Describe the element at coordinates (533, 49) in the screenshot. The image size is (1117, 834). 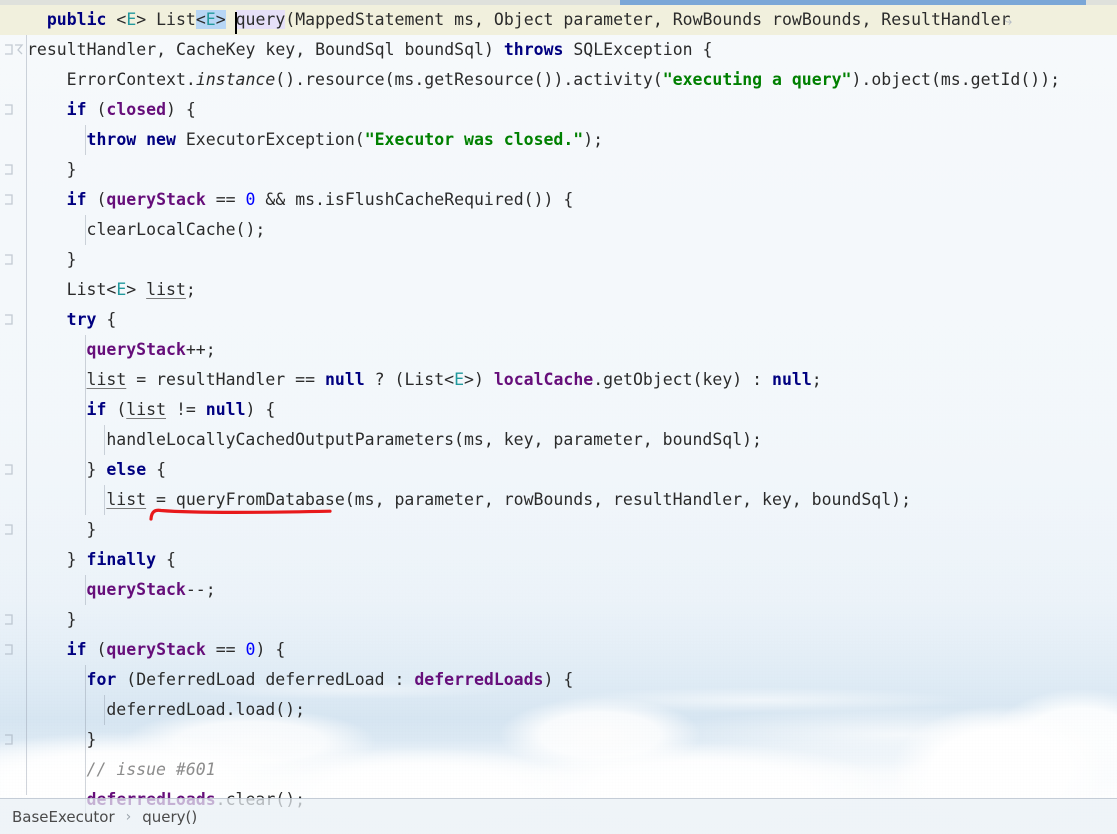
I see `code-token: throws` at that location.